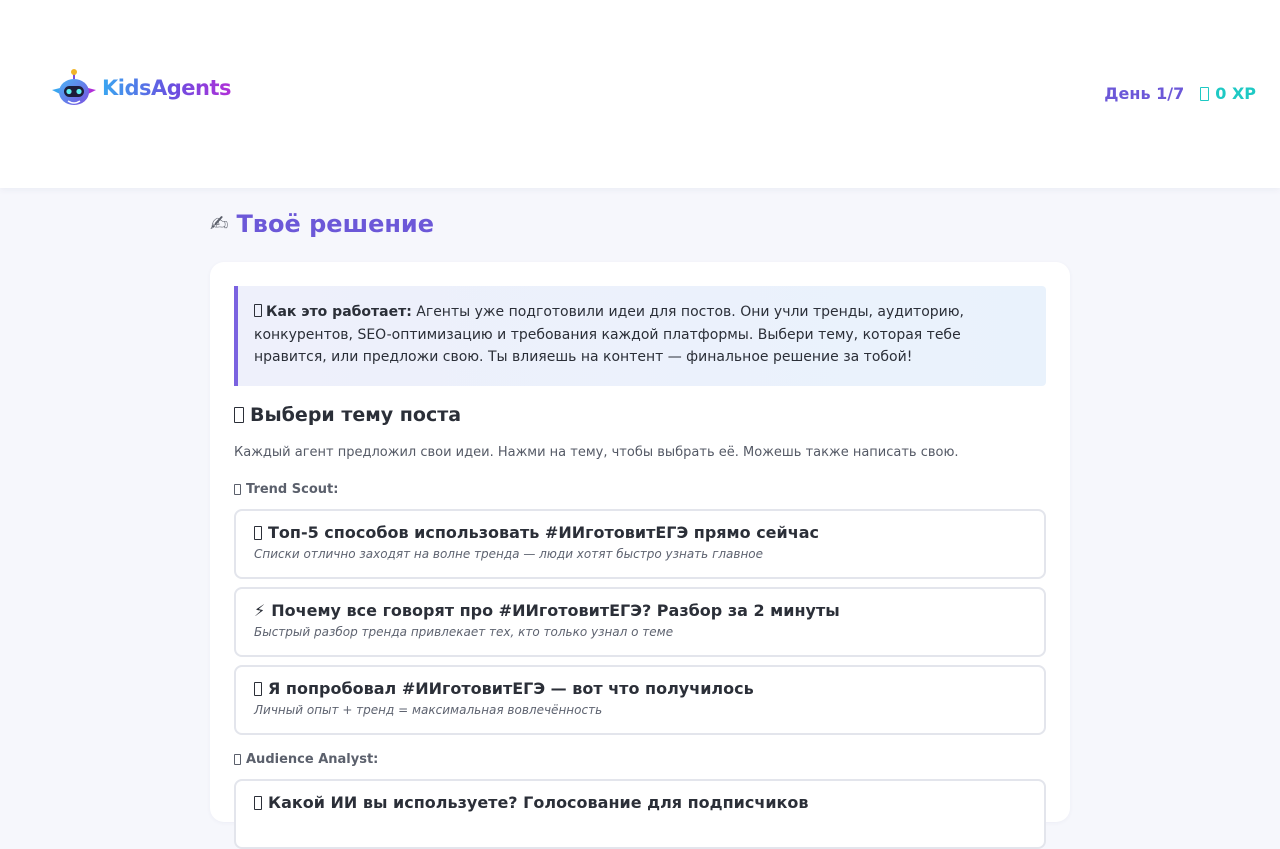 This screenshot has width=1280, height=849. I want to click on progress-stats: День 1/7 0 XP, so click(1180, 93).